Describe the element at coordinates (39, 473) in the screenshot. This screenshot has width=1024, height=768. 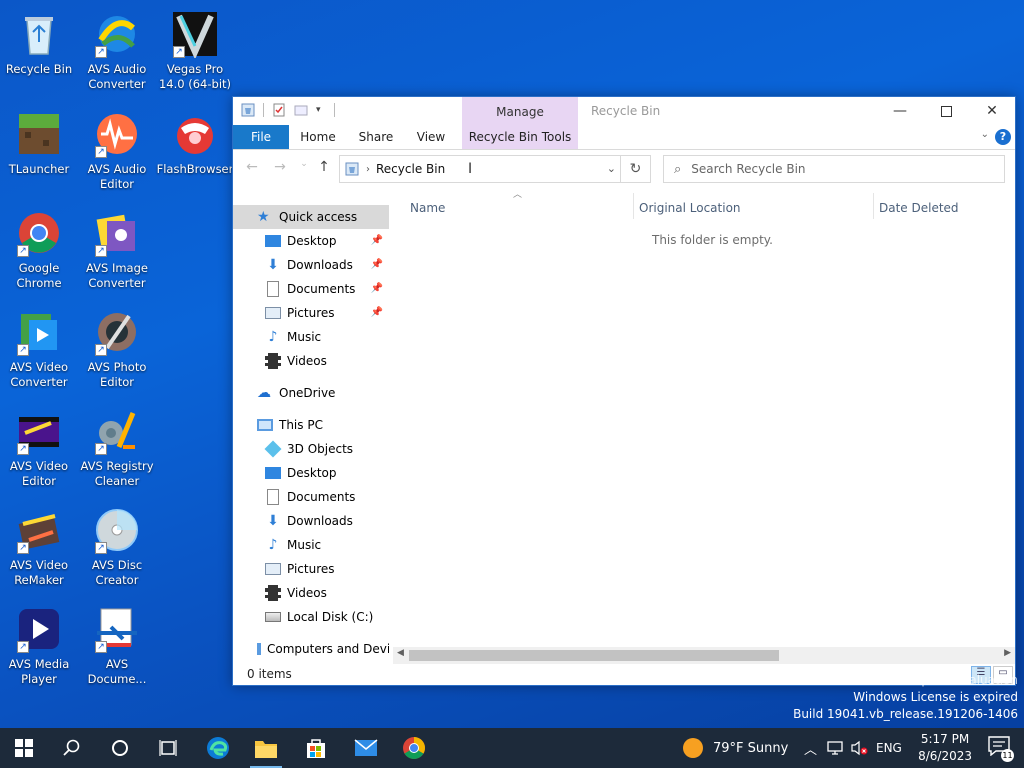
I see `desktop-icon-label: AVS Video Editor` at that location.